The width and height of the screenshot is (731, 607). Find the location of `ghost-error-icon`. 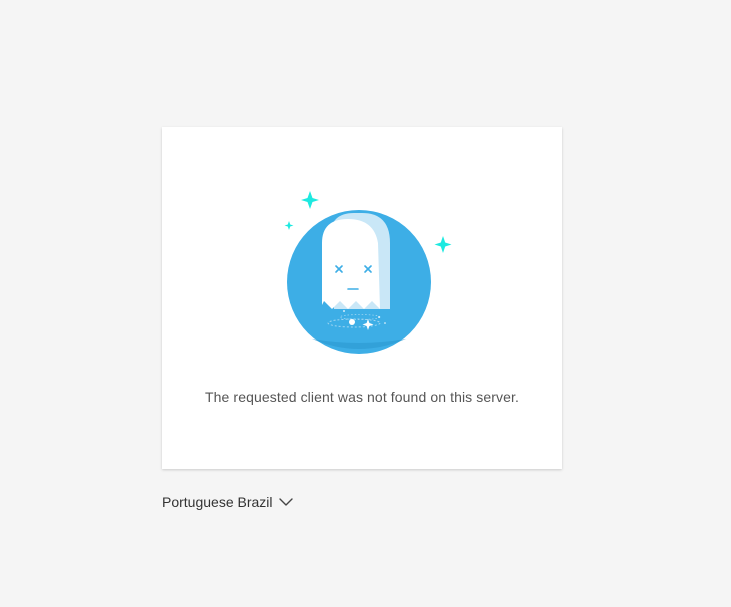

ghost-error-icon is located at coordinates (368, 272).